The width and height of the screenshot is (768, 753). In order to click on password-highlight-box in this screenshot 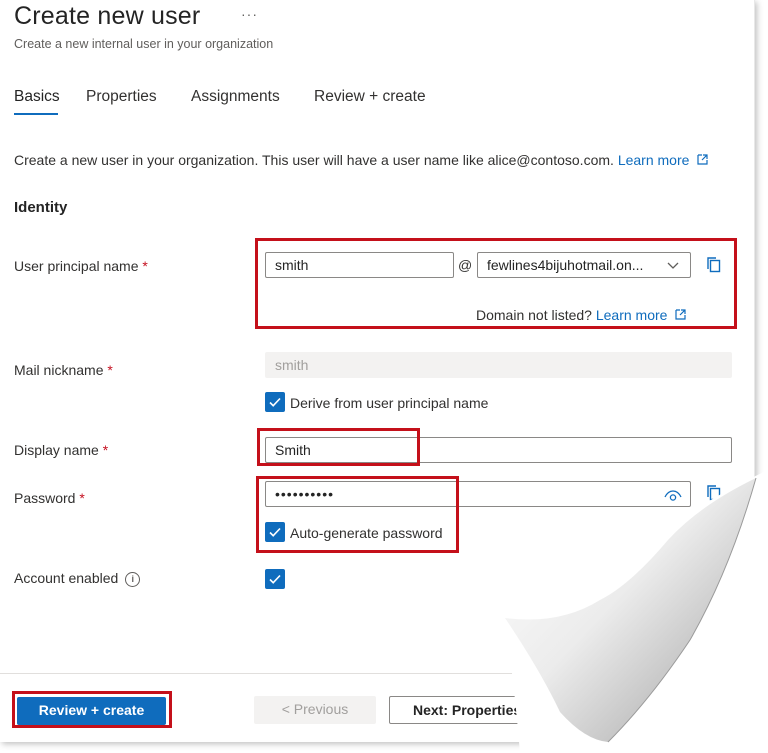, I will do `click(357, 514)`.